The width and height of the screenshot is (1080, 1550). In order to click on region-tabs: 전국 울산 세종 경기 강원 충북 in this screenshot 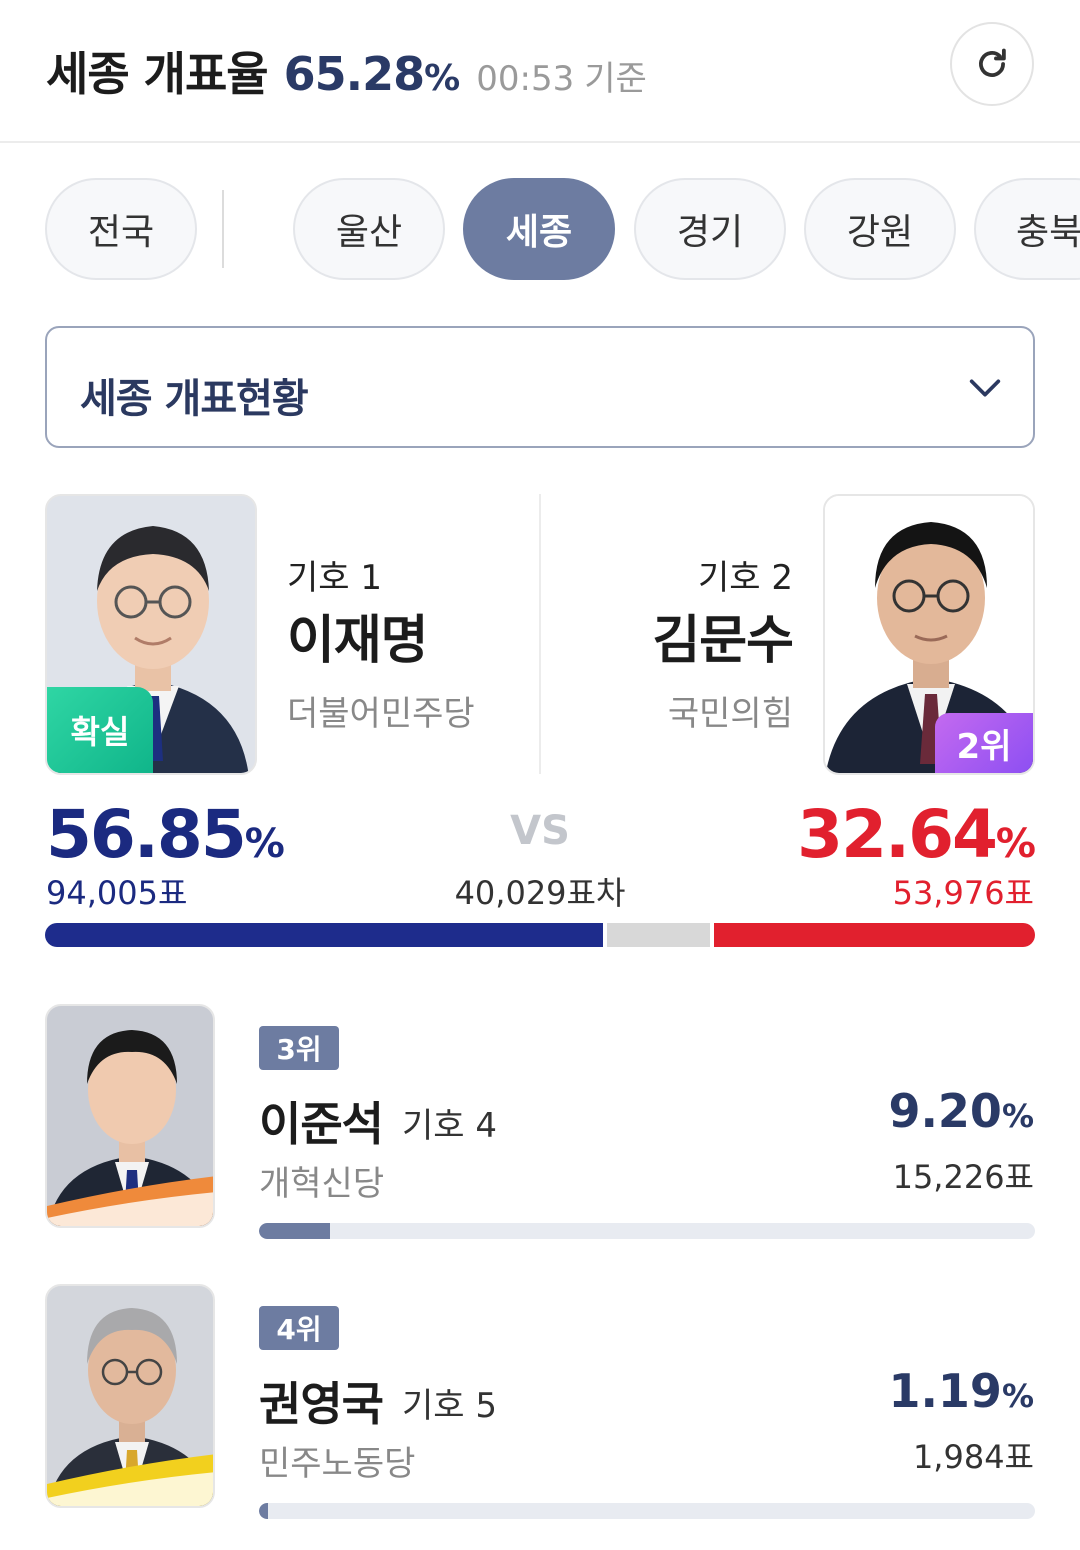, I will do `click(540, 230)`.